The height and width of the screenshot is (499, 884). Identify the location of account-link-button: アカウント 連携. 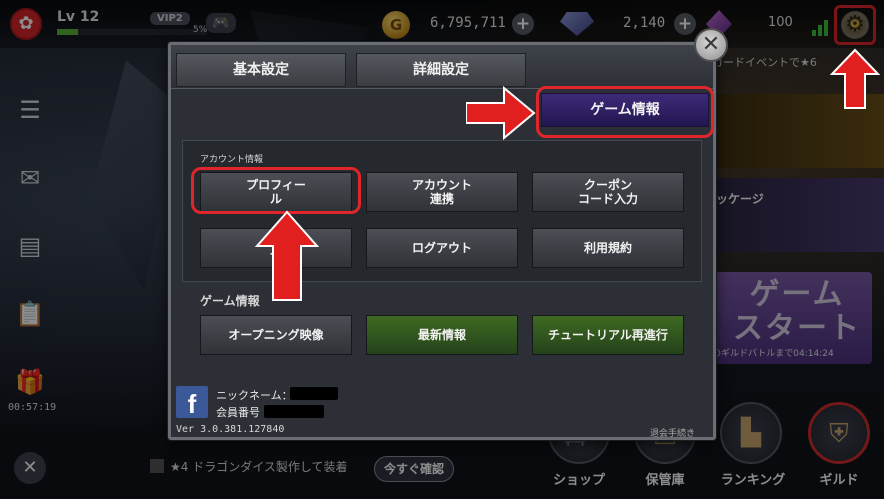
(442, 192).